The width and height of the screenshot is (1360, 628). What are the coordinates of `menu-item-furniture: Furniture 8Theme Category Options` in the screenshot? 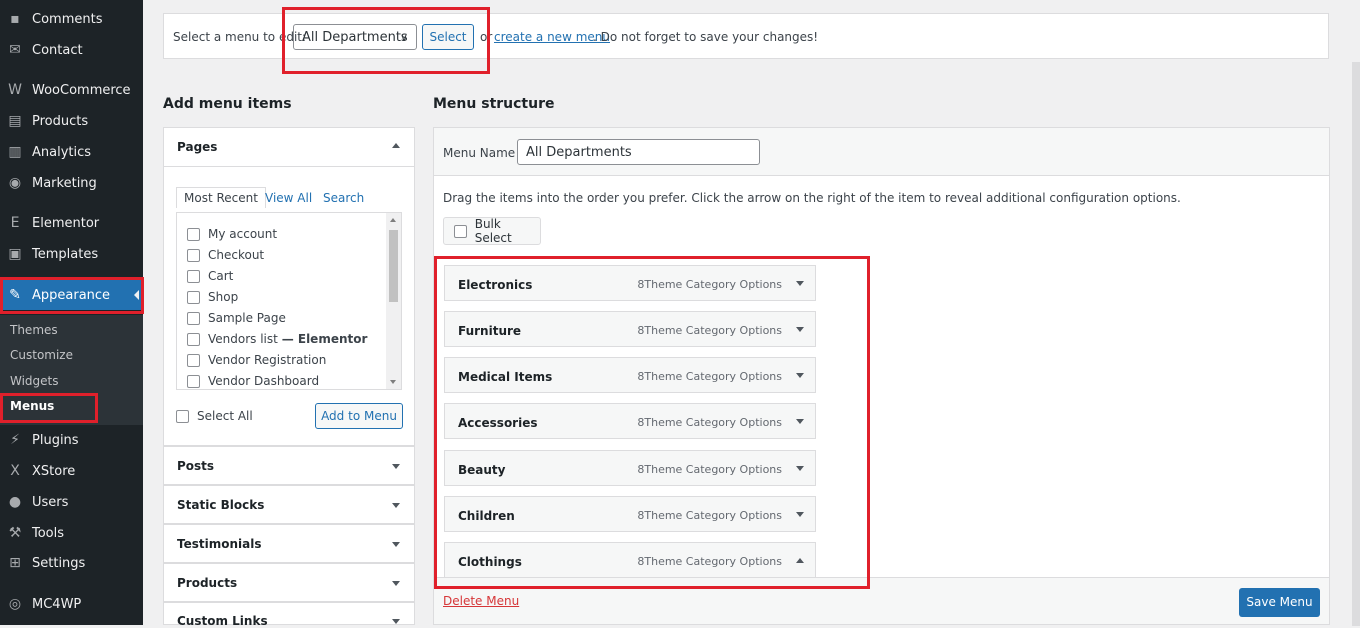 It's located at (630, 329).